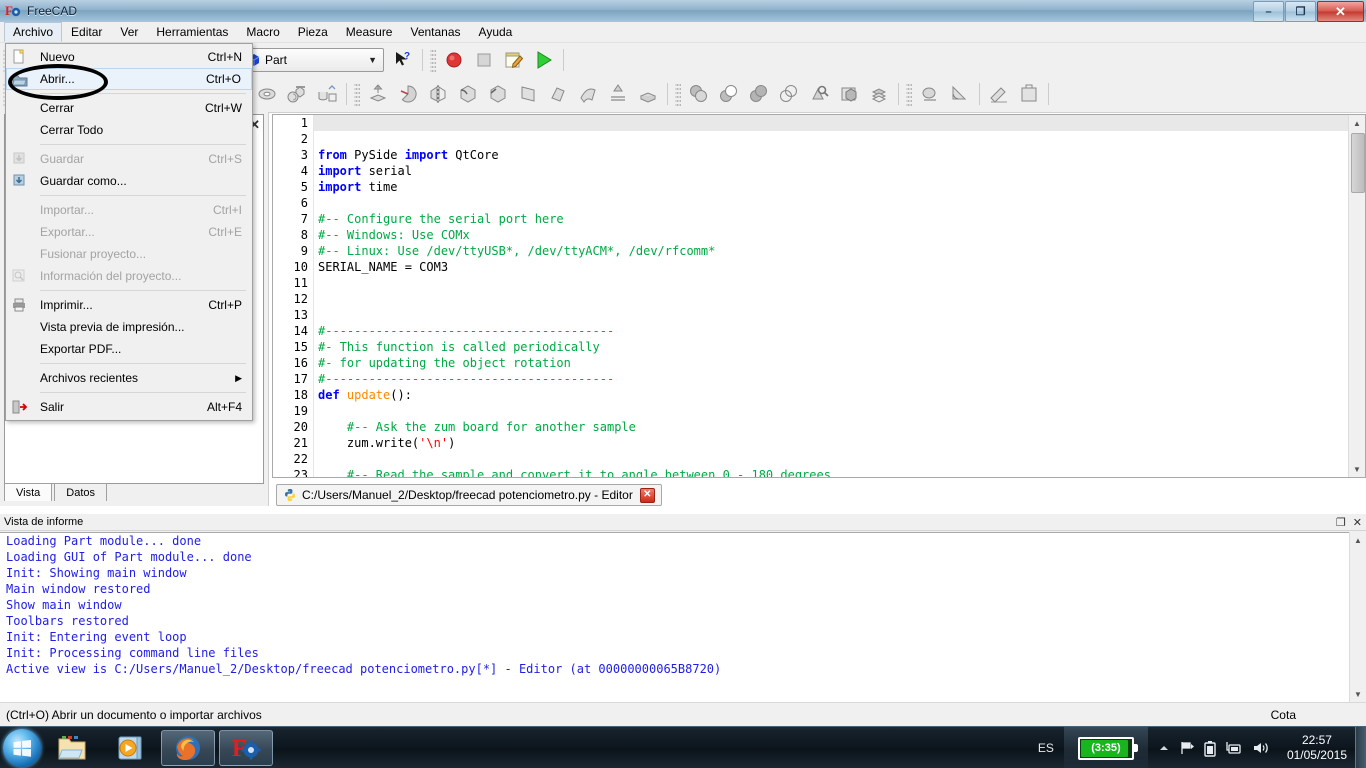  What do you see at coordinates (129, 108) in the screenshot?
I see `menu-item-cerrar: Cerrar Ctrl+W` at bounding box center [129, 108].